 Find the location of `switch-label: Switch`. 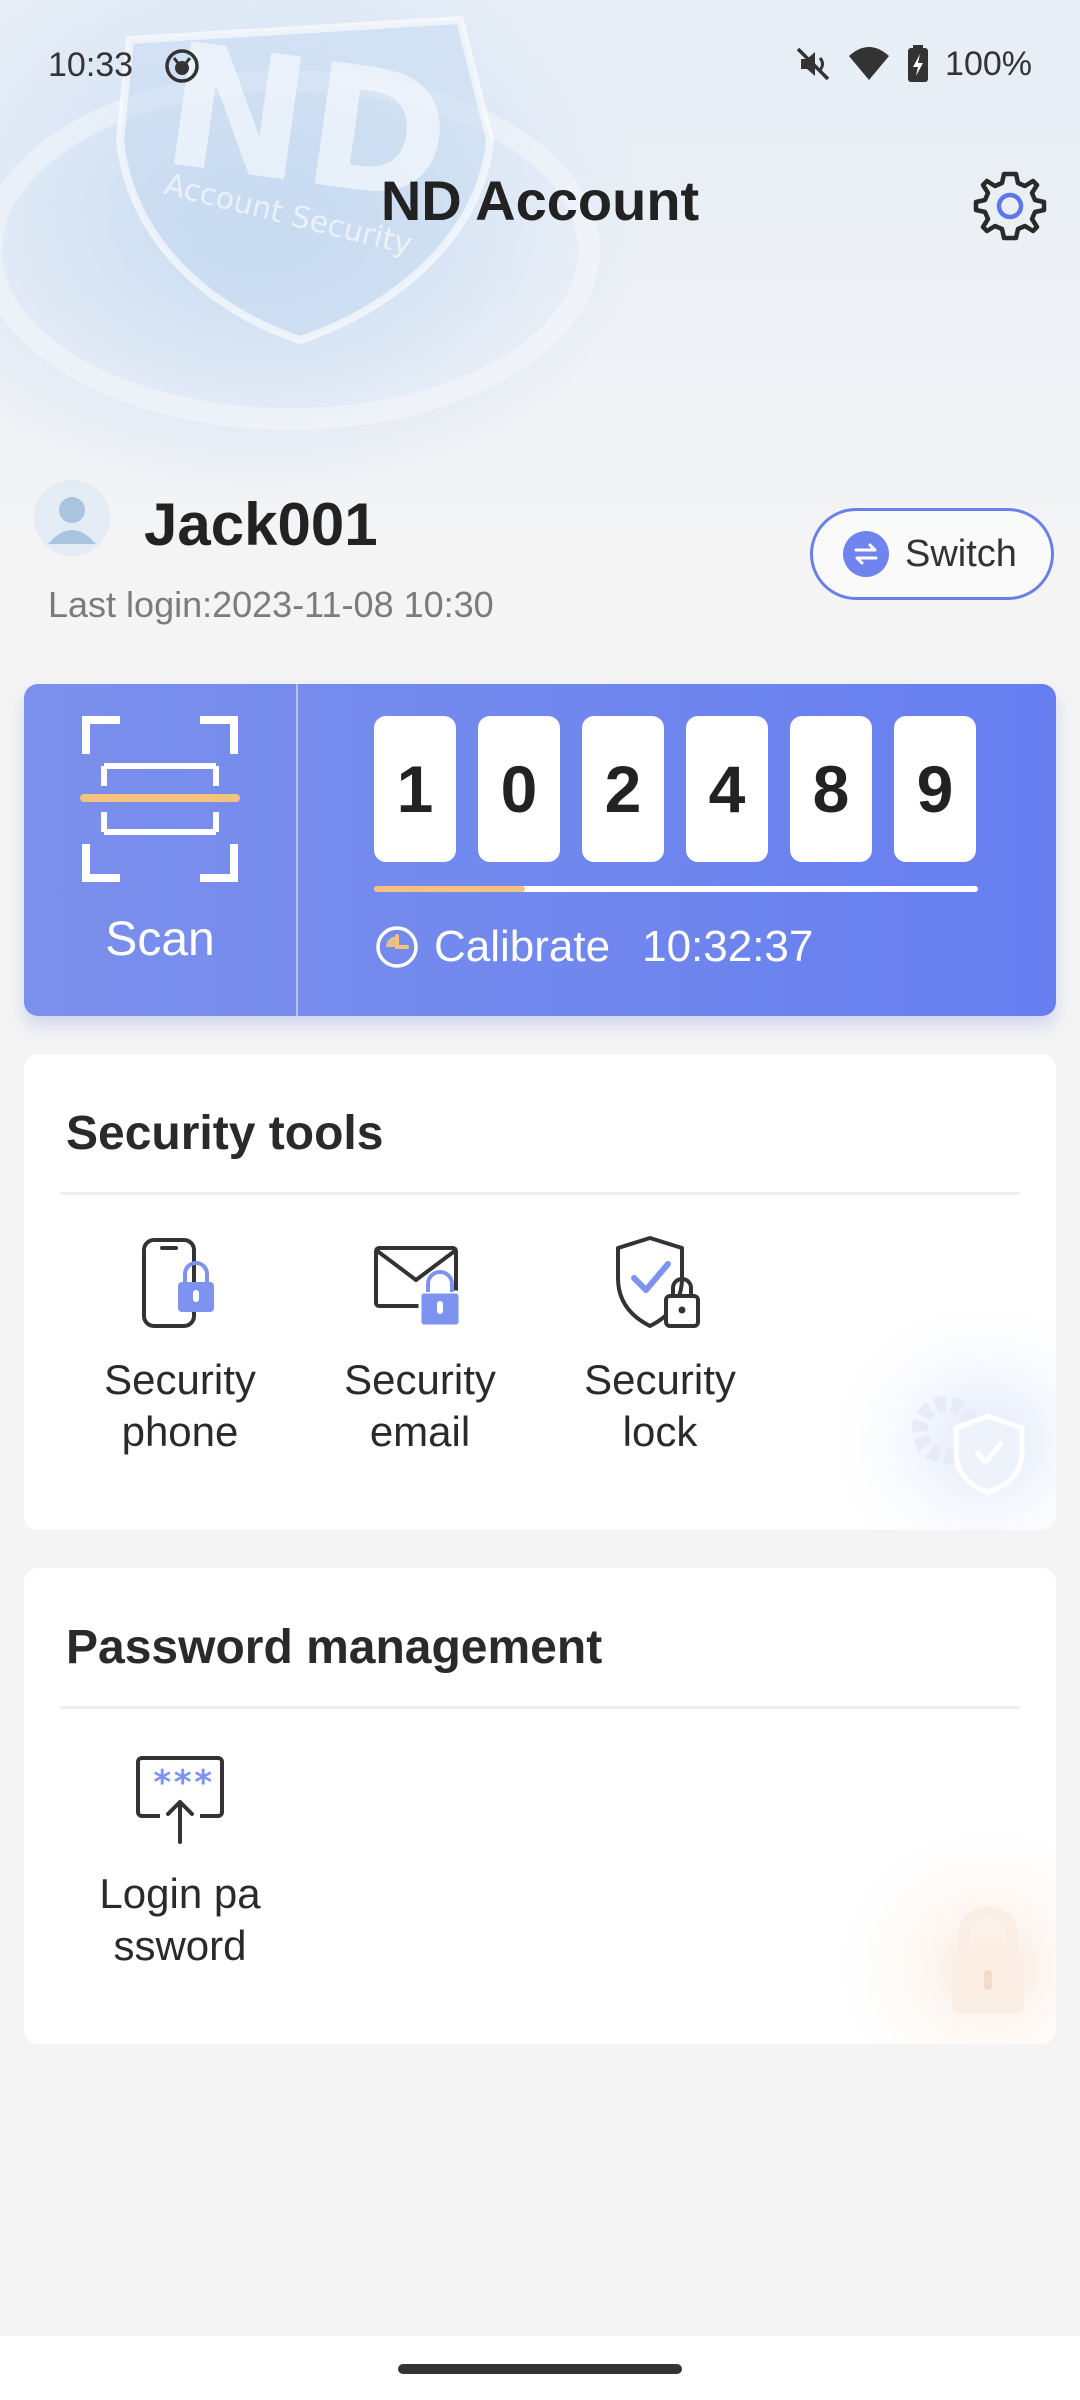

switch-label: Switch is located at coordinates (961, 553).